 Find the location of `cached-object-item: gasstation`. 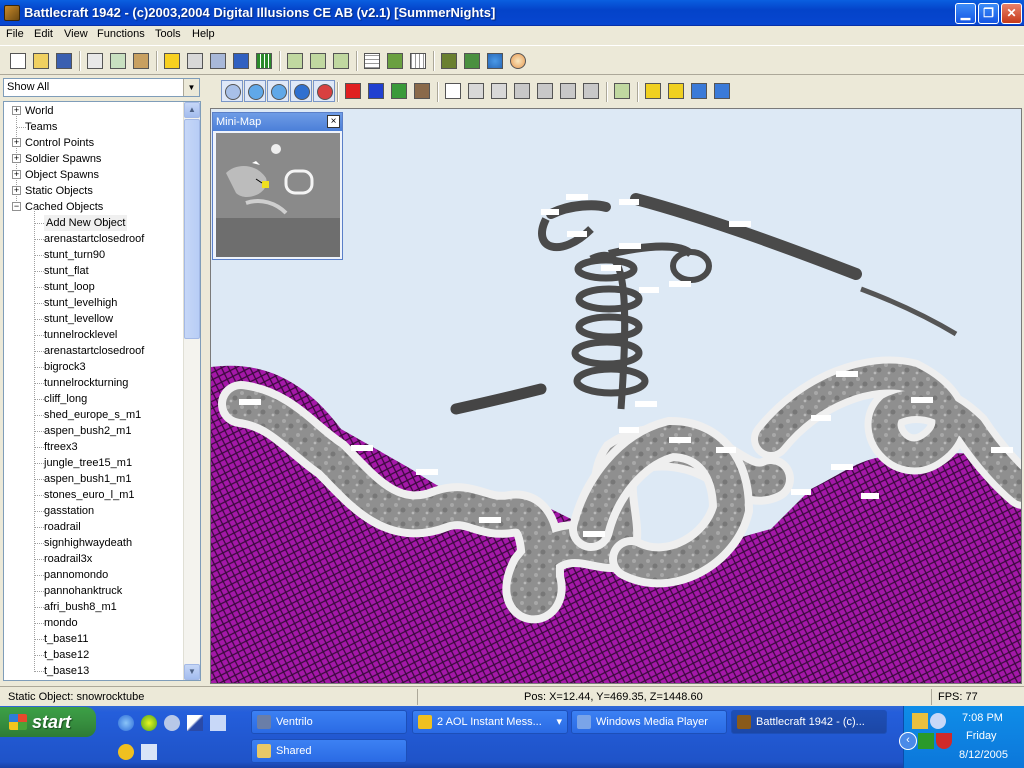

cached-object-item: gasstation is located at coordinates (69, 511).